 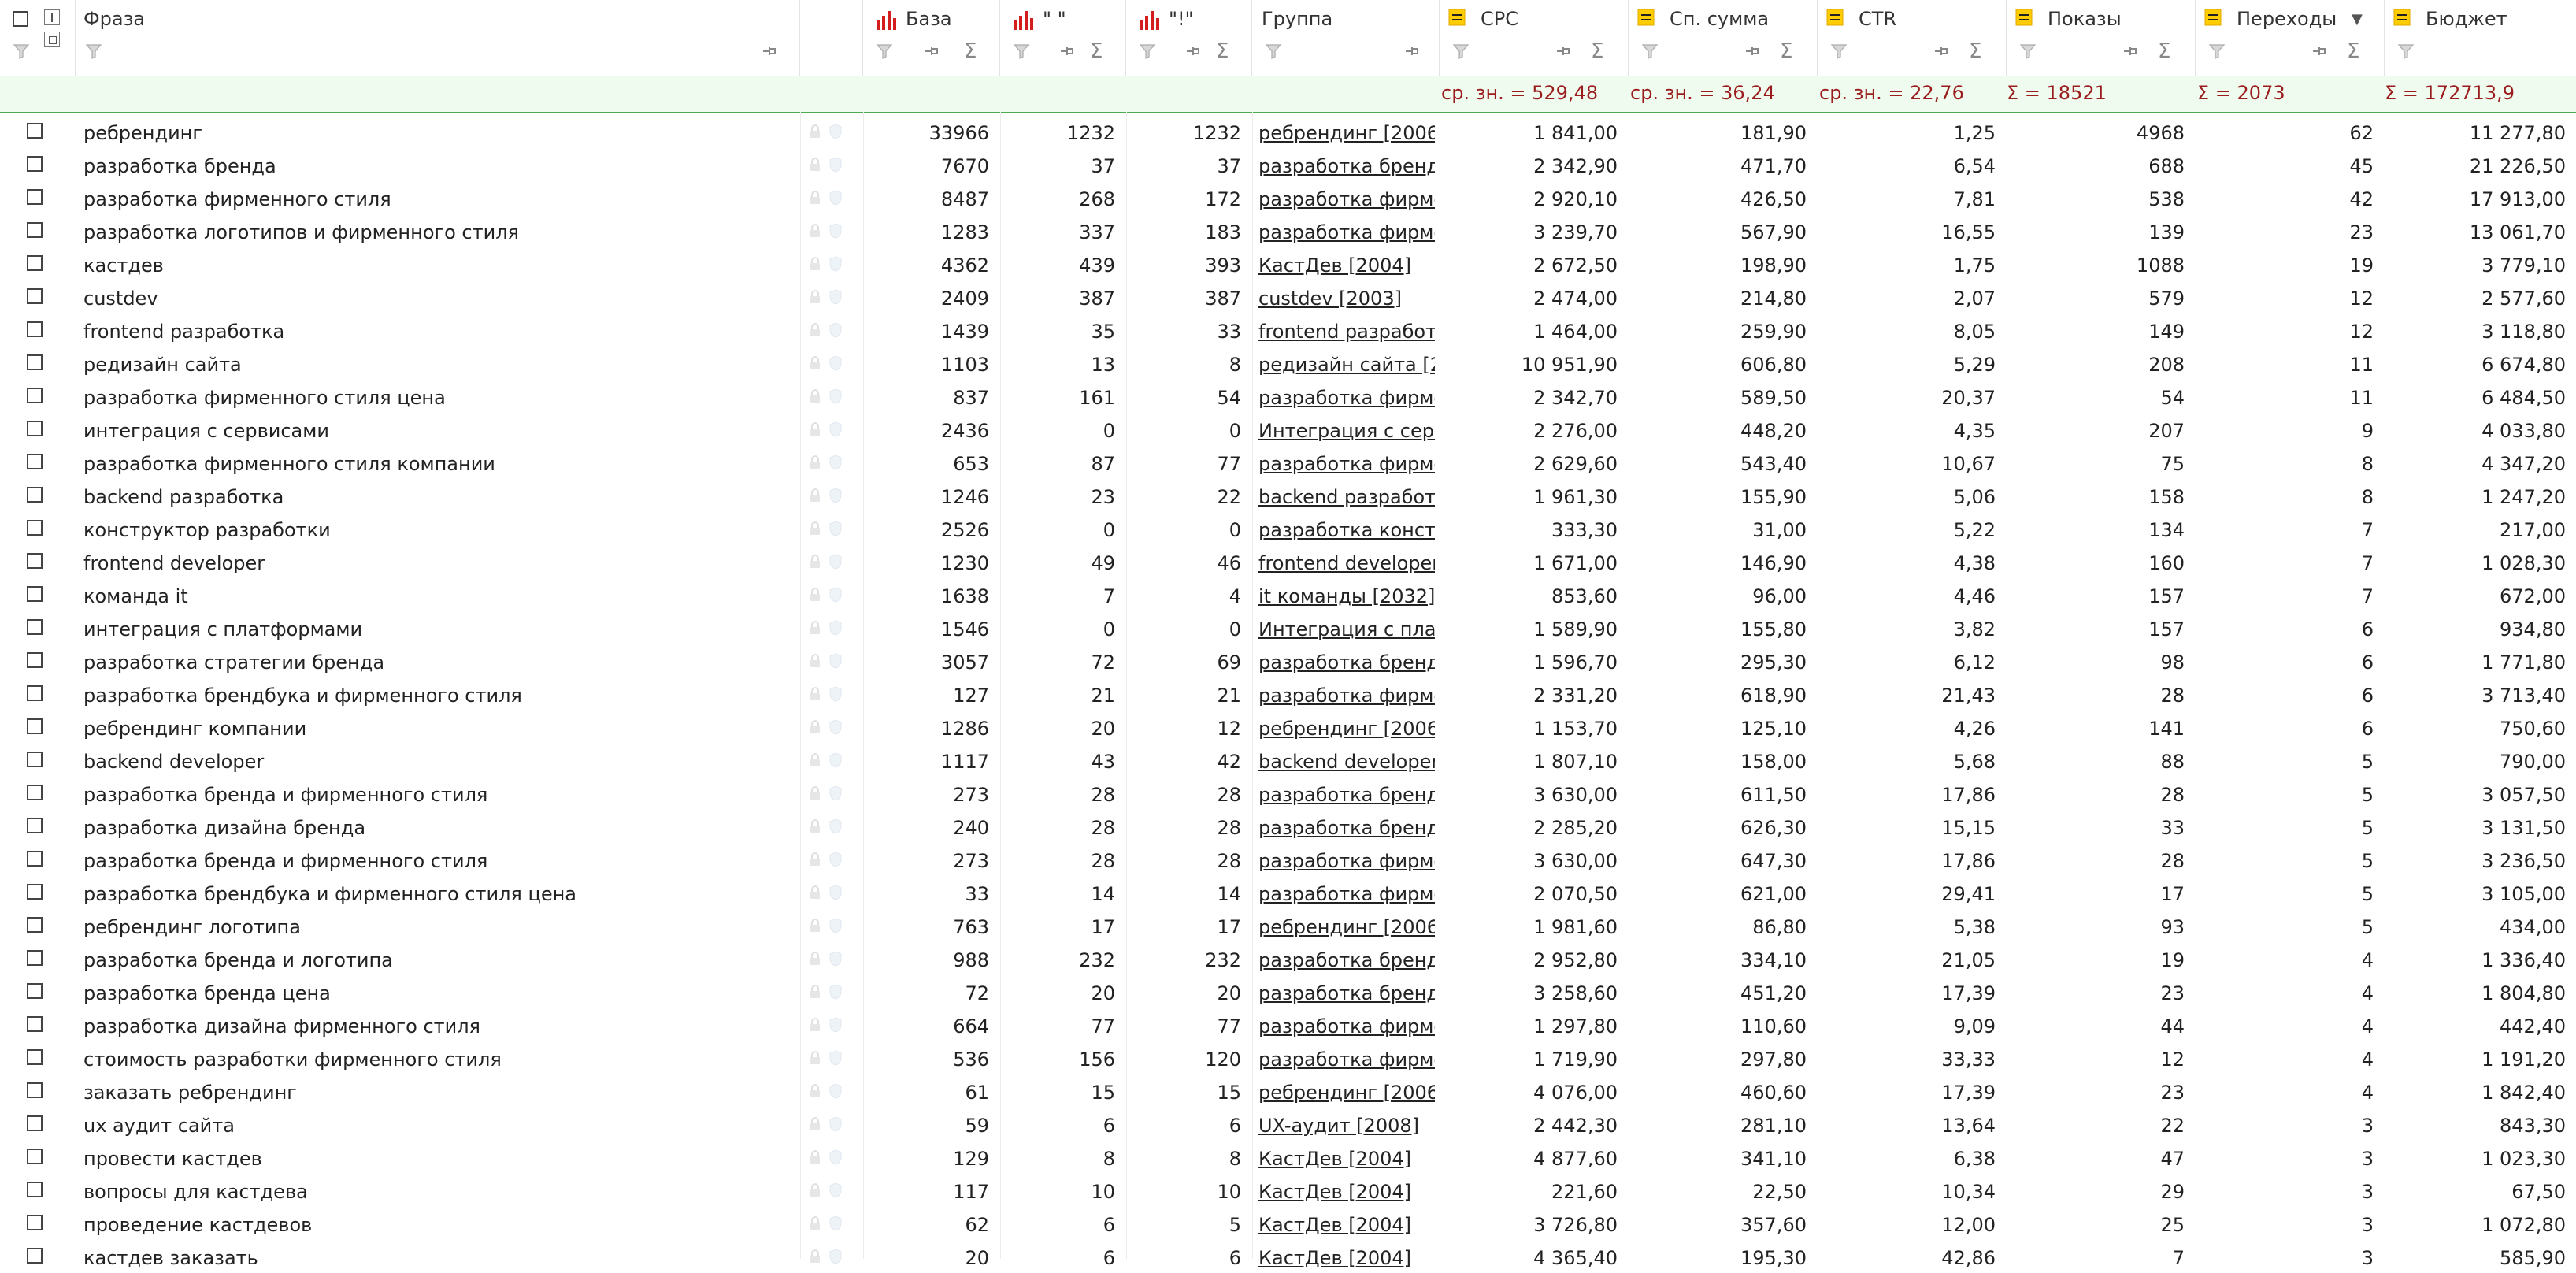 What do you see at coordinates (1346, 1192) in the screenshot?
I see `group-link: КастДев [2004]` at bounding box center [1346, 1192].